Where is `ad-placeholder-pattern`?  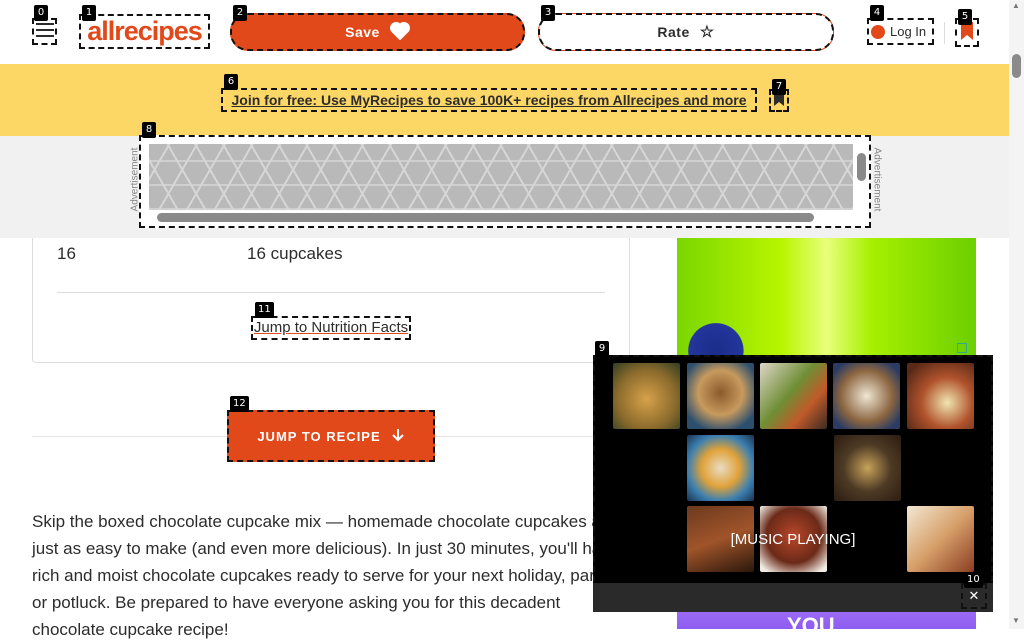
ad-placeholder-pattern is located at coordinates (501, 177).